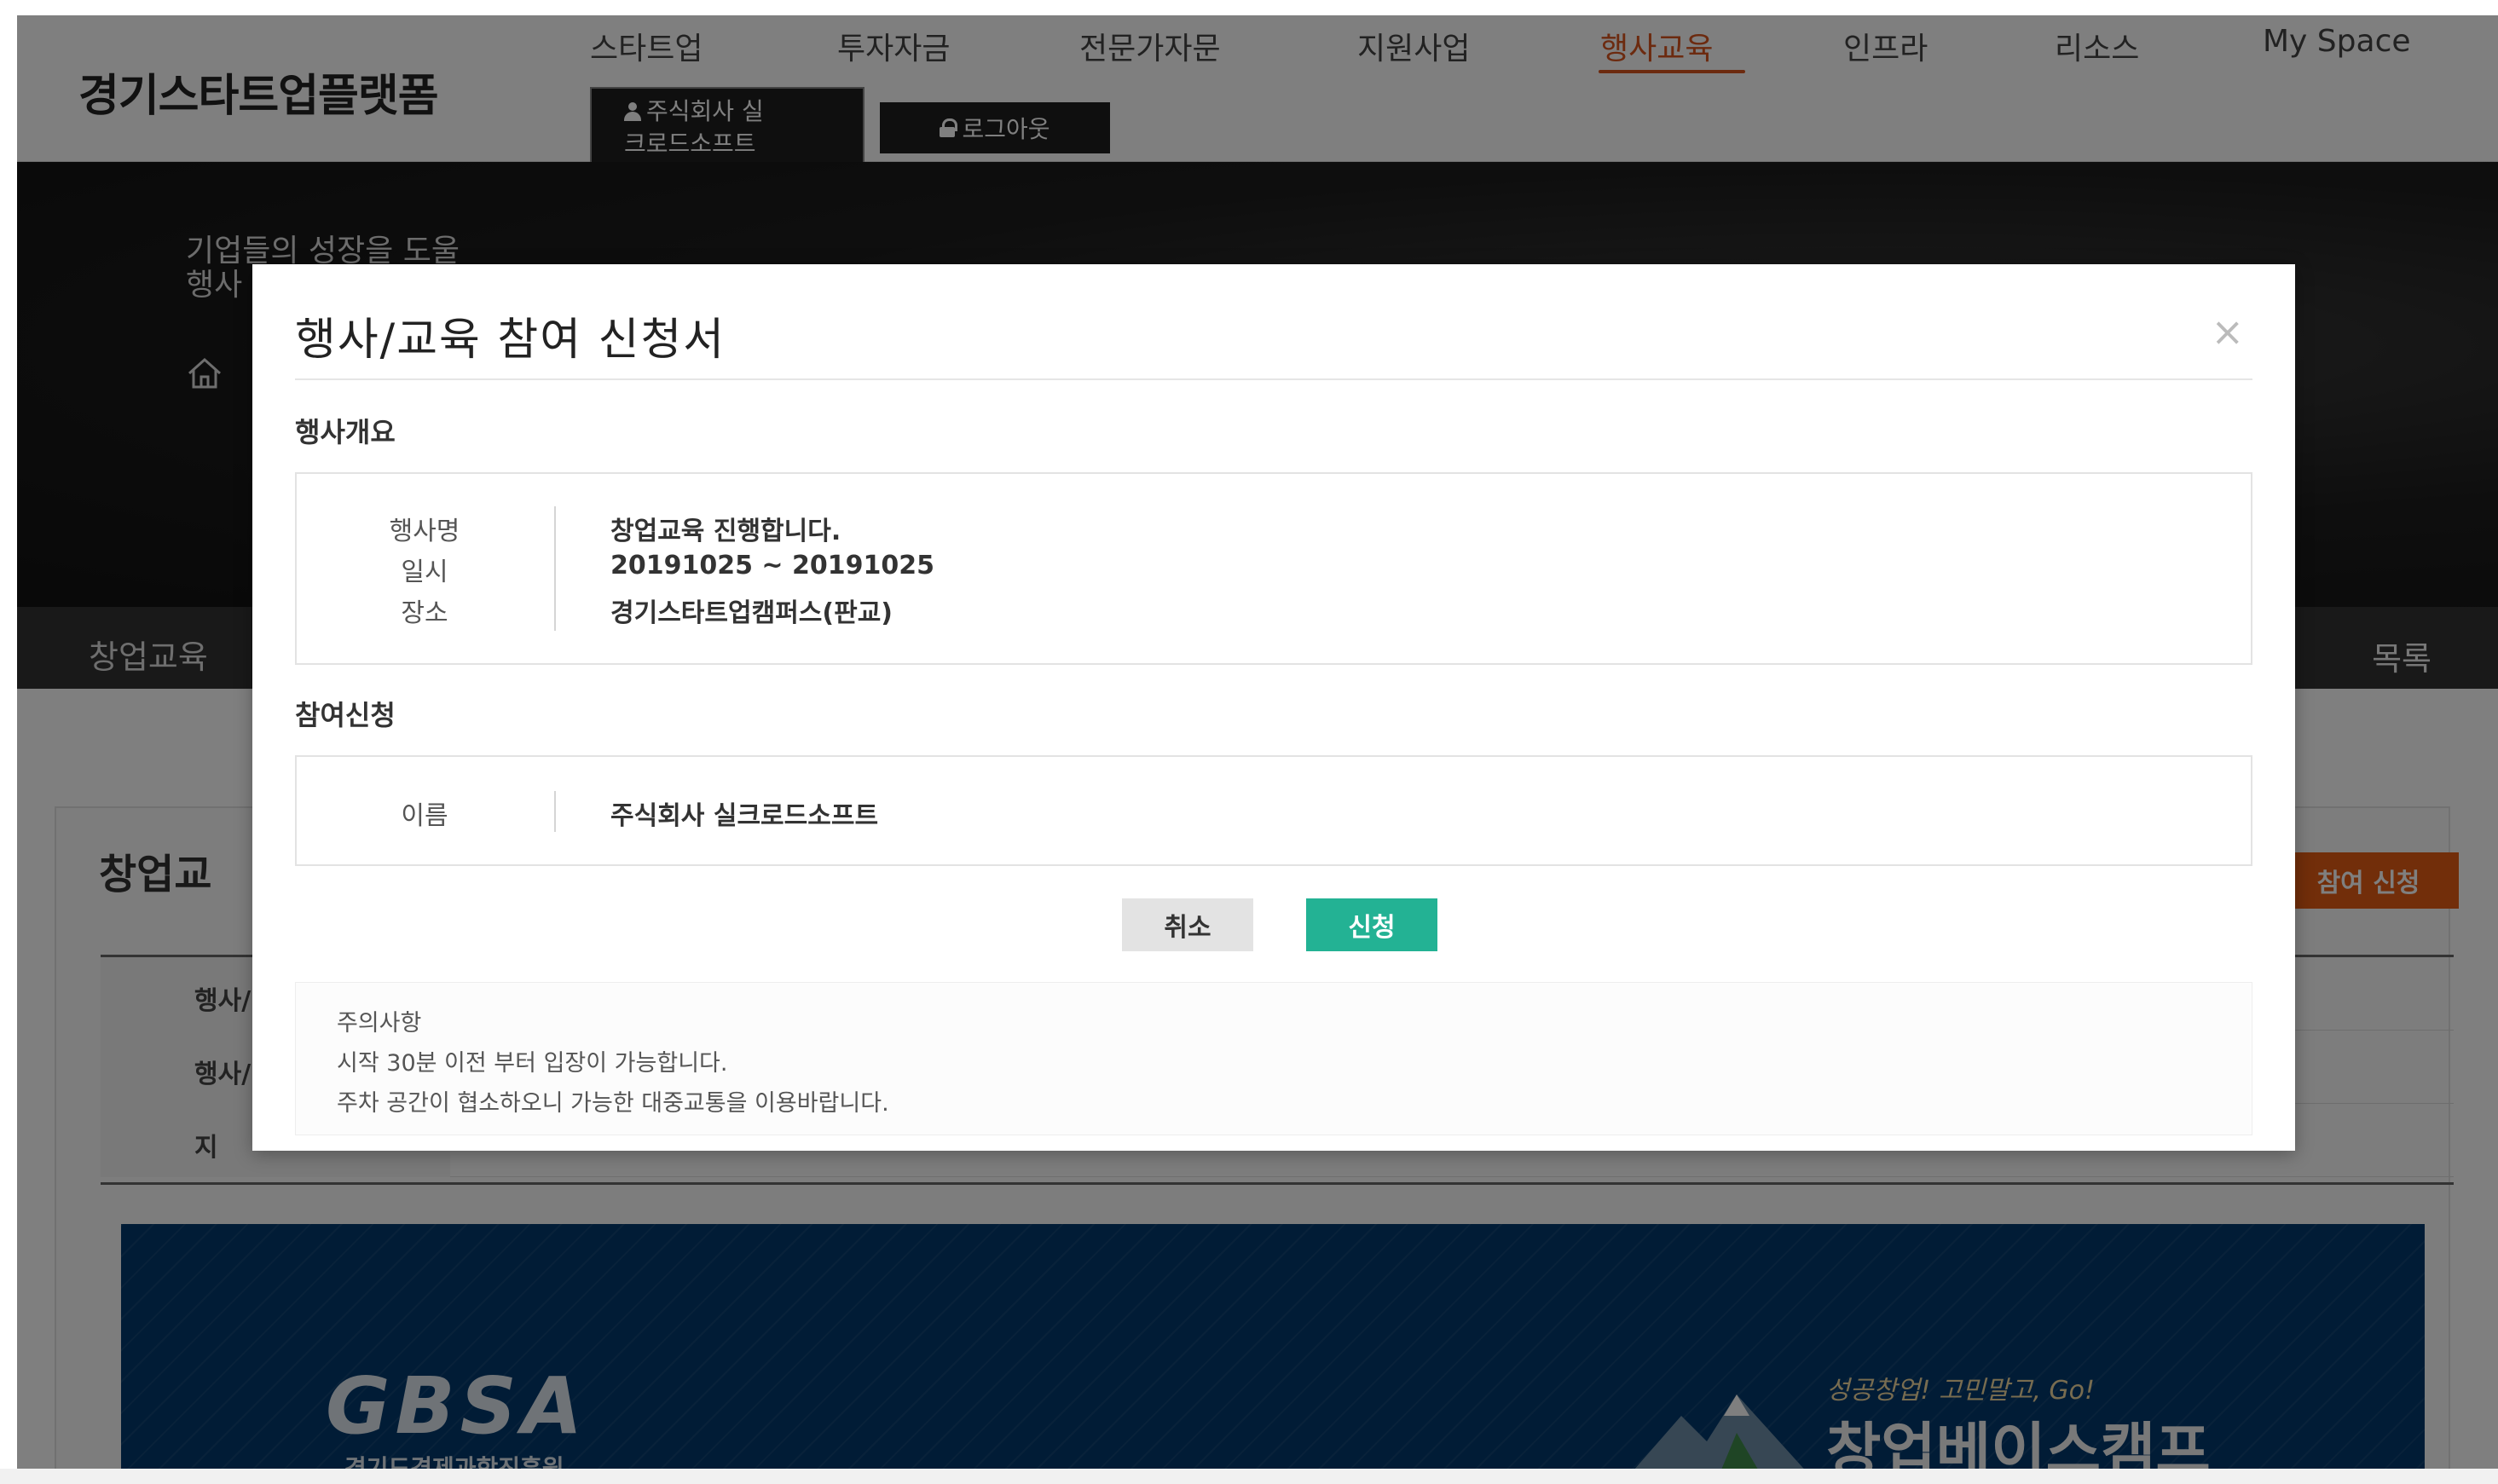  What do you see at coordinates (744, 816) in the screenshot?
I see `apply-value: 주식회사 실크로드소프트` at bounding box center [744, 816].